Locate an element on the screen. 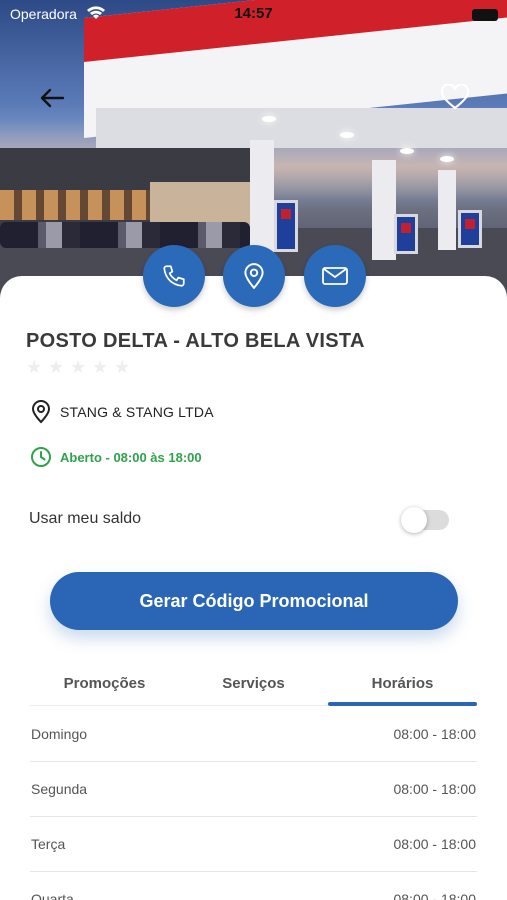  schedule-day: Segunda is located at coordinates (59, 789).